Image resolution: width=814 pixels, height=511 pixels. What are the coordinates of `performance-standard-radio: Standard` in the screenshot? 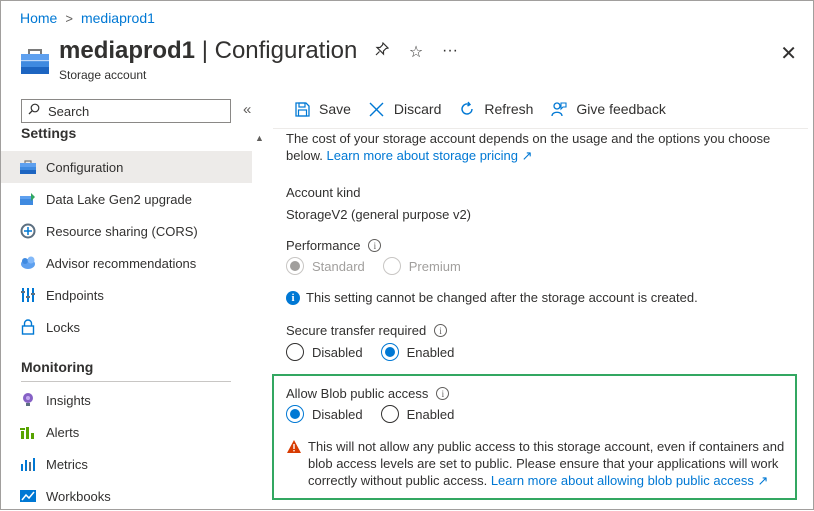 It's located at (325, 266).